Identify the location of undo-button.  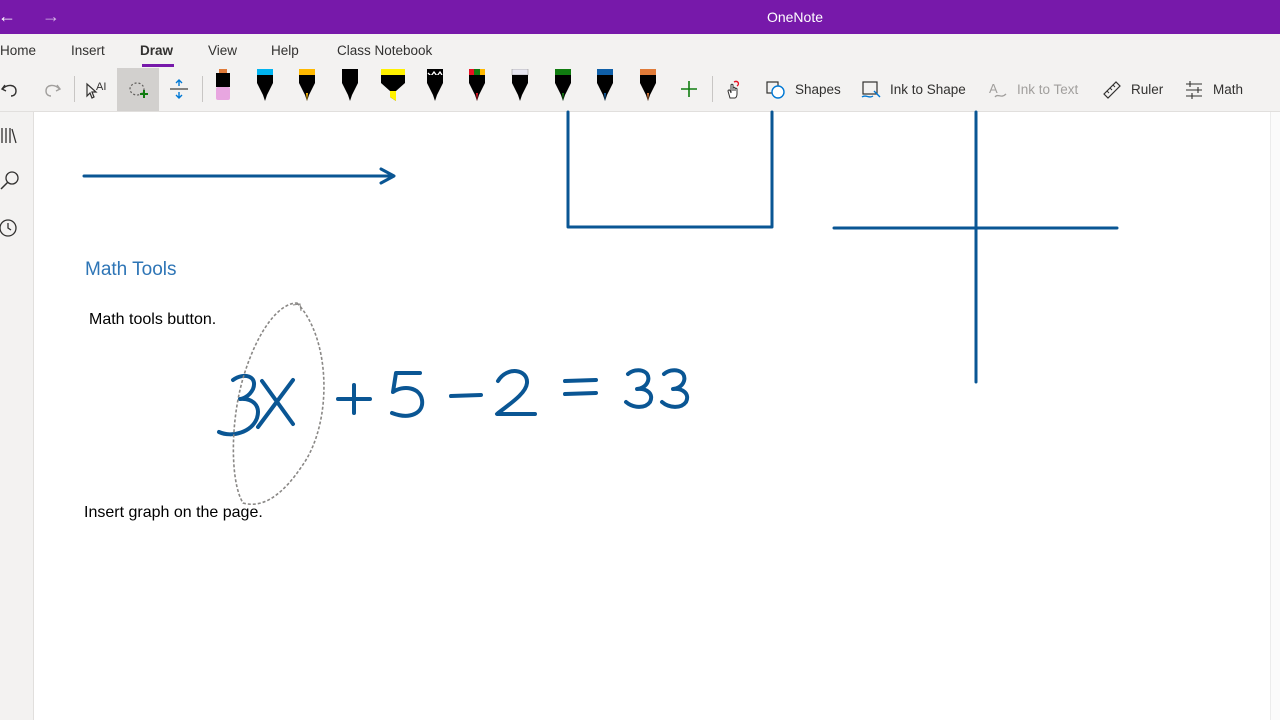
(14, 89).